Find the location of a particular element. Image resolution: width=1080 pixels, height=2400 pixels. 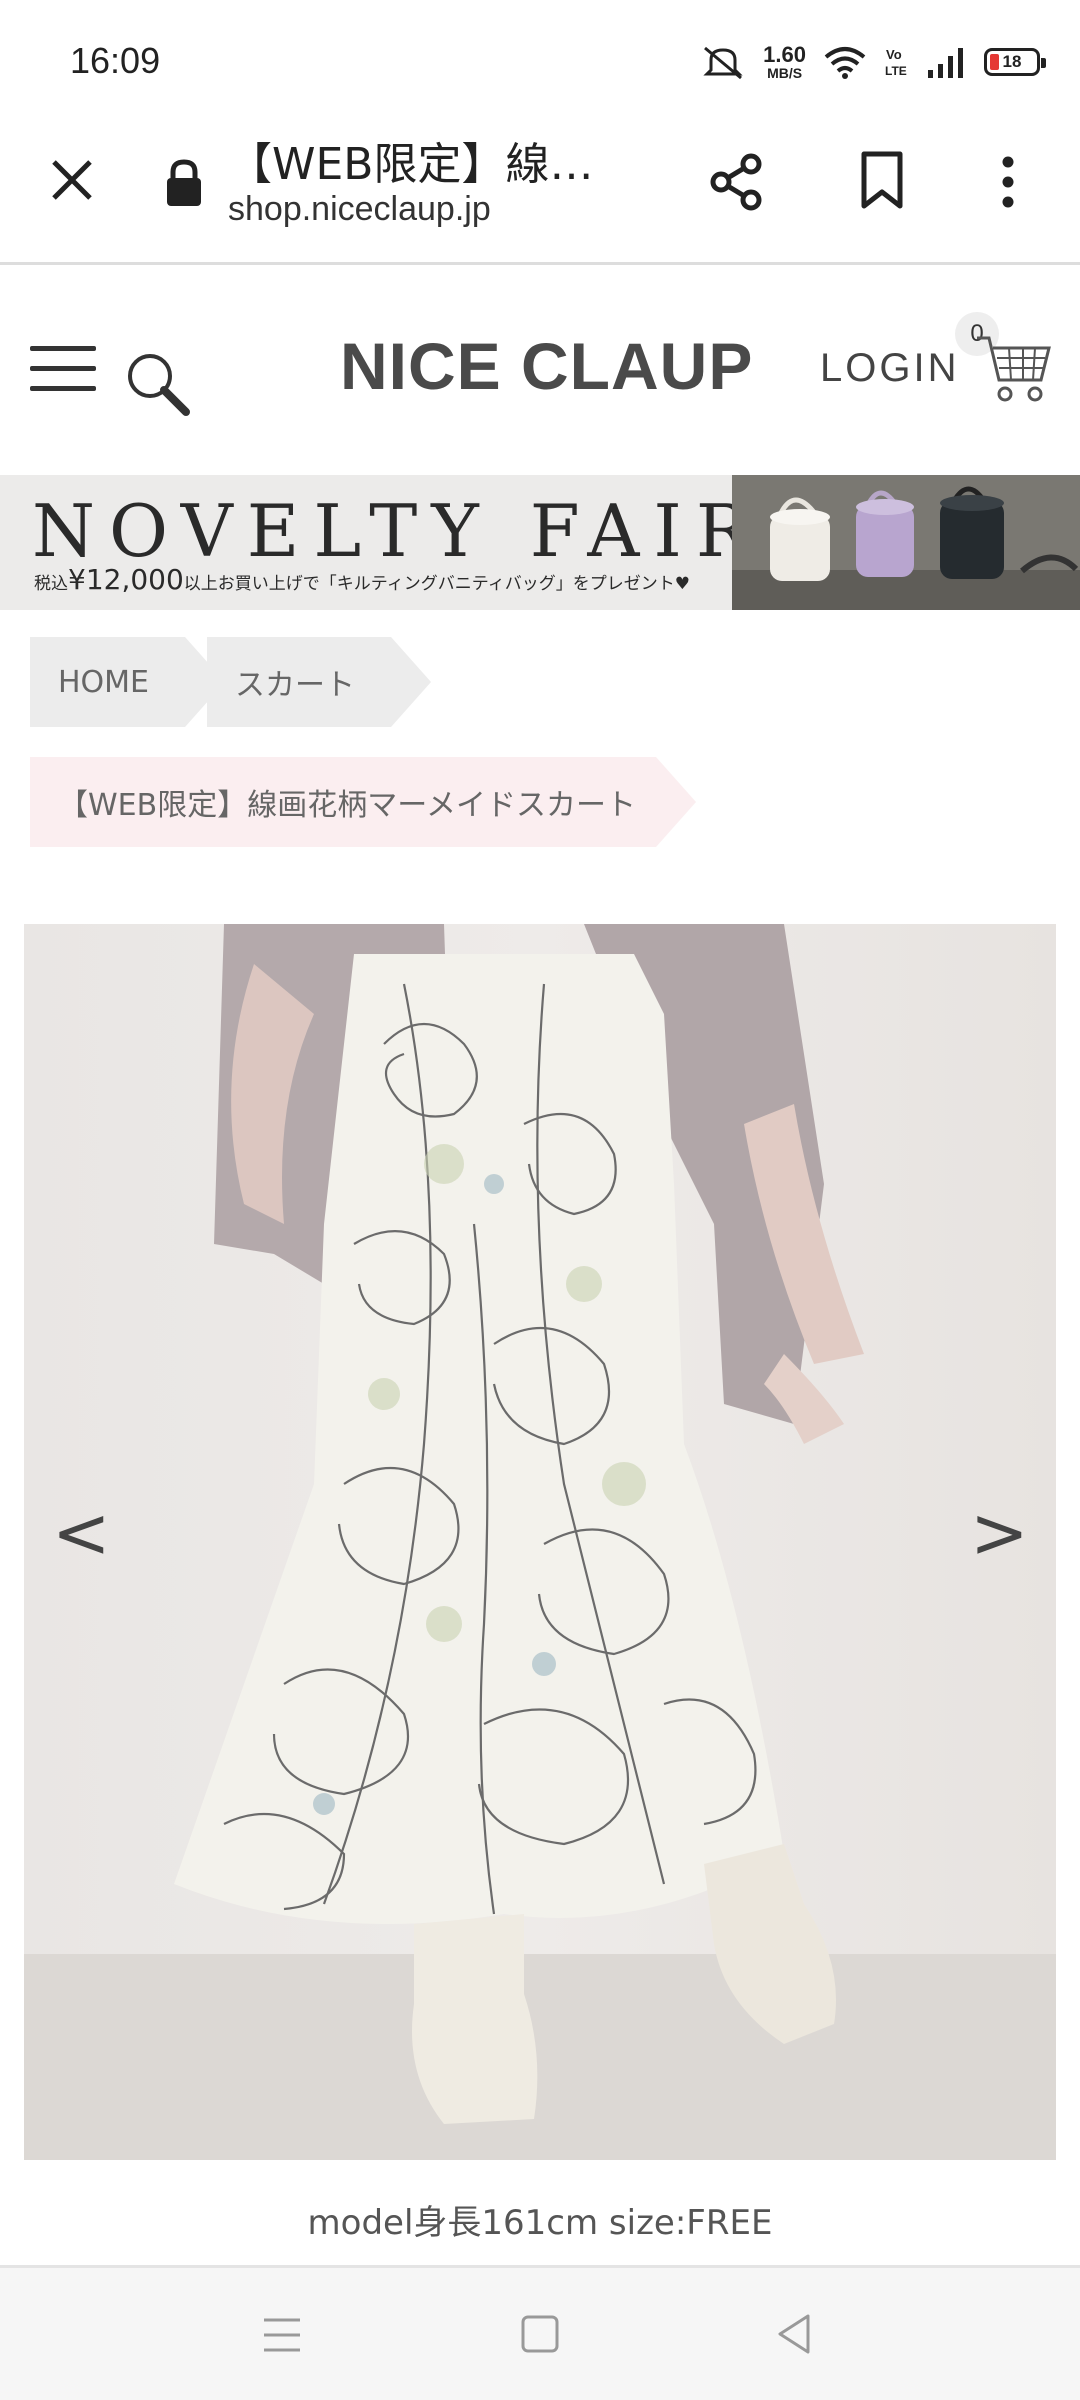

more-vert-icon is located at coordinates (1008, 182).